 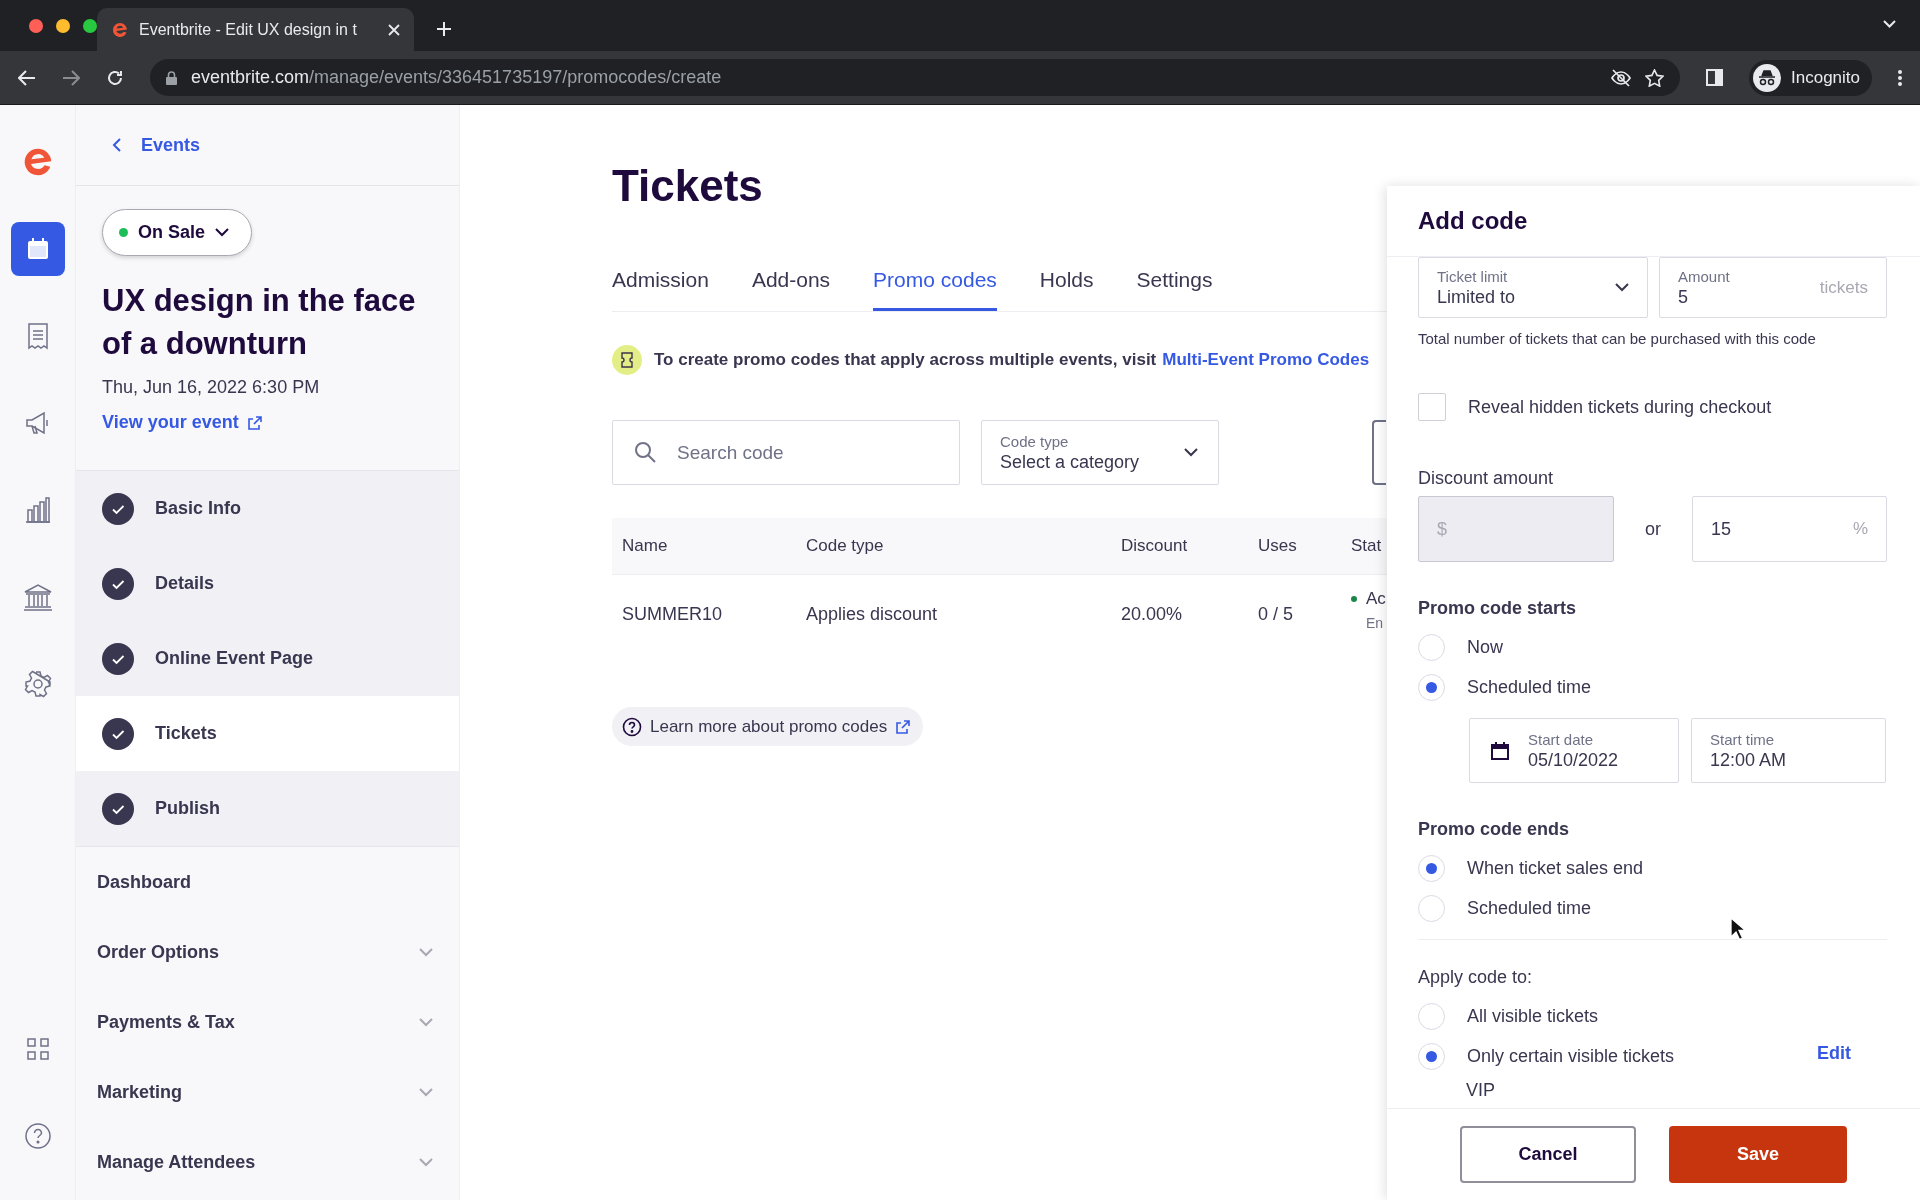 I want to click on notice-text: To create promo codes that apply across multiple events, visit, so click(x=905, y=360).